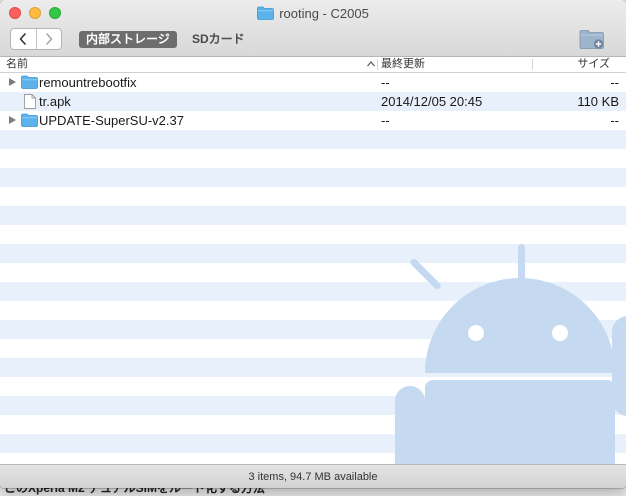  Describe the element at coordinates (432, 101) in the screenshot. I see `file-modified: 2014/12/05 20:45` at that location.